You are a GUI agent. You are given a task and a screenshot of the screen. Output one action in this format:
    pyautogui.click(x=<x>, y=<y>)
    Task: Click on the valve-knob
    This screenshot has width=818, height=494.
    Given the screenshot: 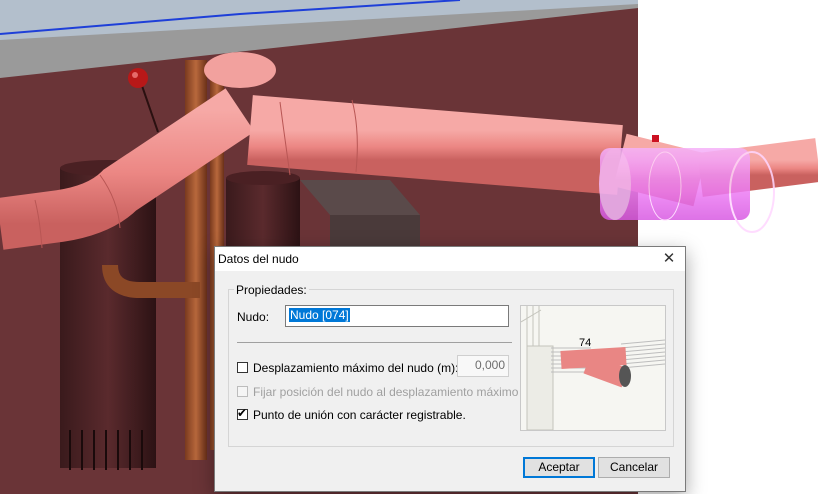 What is the action you would take?
    pyautogui.click(x=138, y=78)
    